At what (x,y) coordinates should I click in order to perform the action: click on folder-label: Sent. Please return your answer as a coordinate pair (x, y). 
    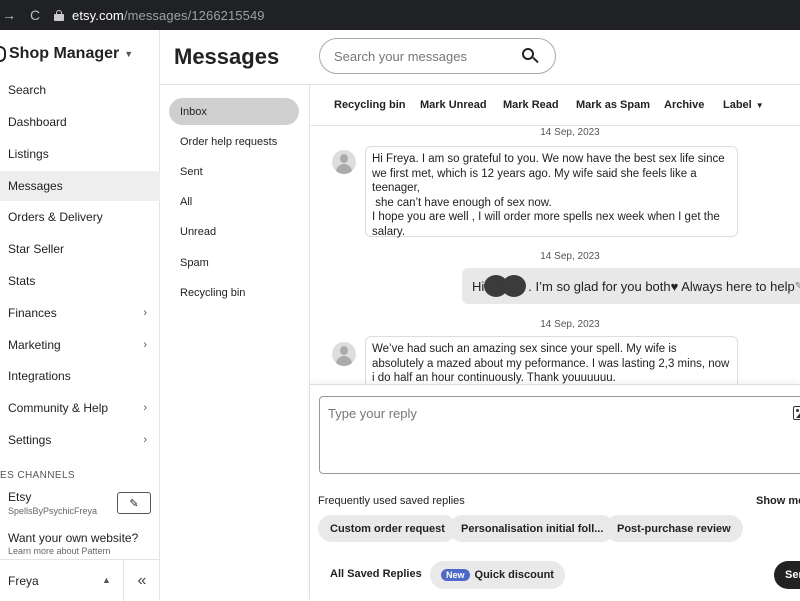
    Looking at the image, I should click on (191, 171).